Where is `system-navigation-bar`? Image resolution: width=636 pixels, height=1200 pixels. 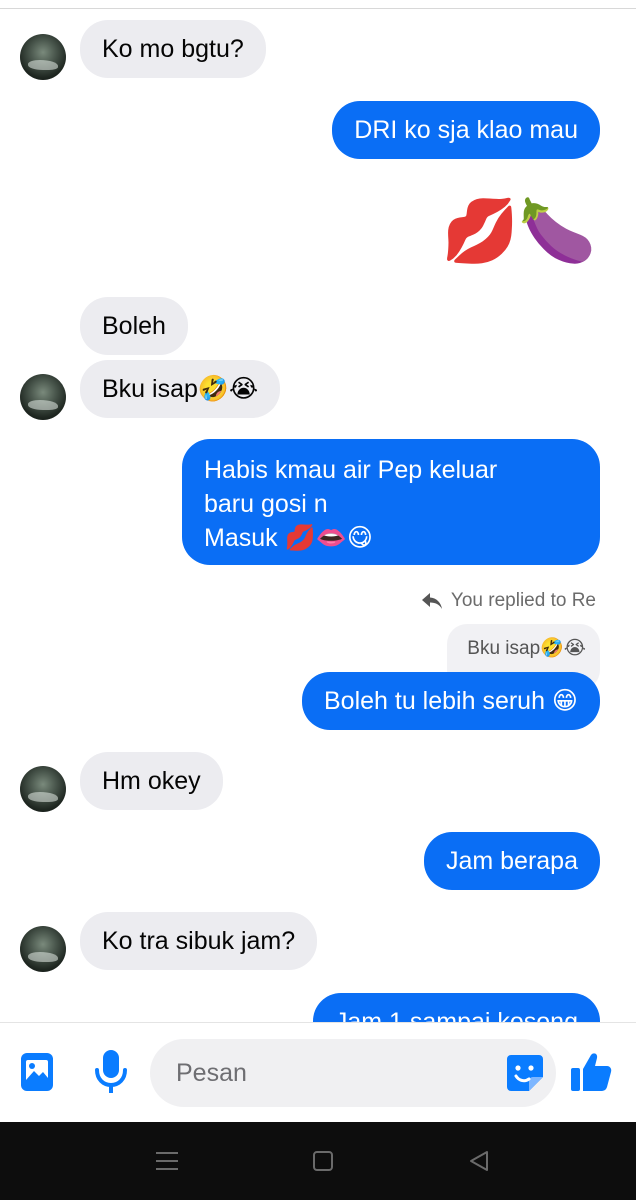
system-navigation-bar is located at coordinates (318, 1161).